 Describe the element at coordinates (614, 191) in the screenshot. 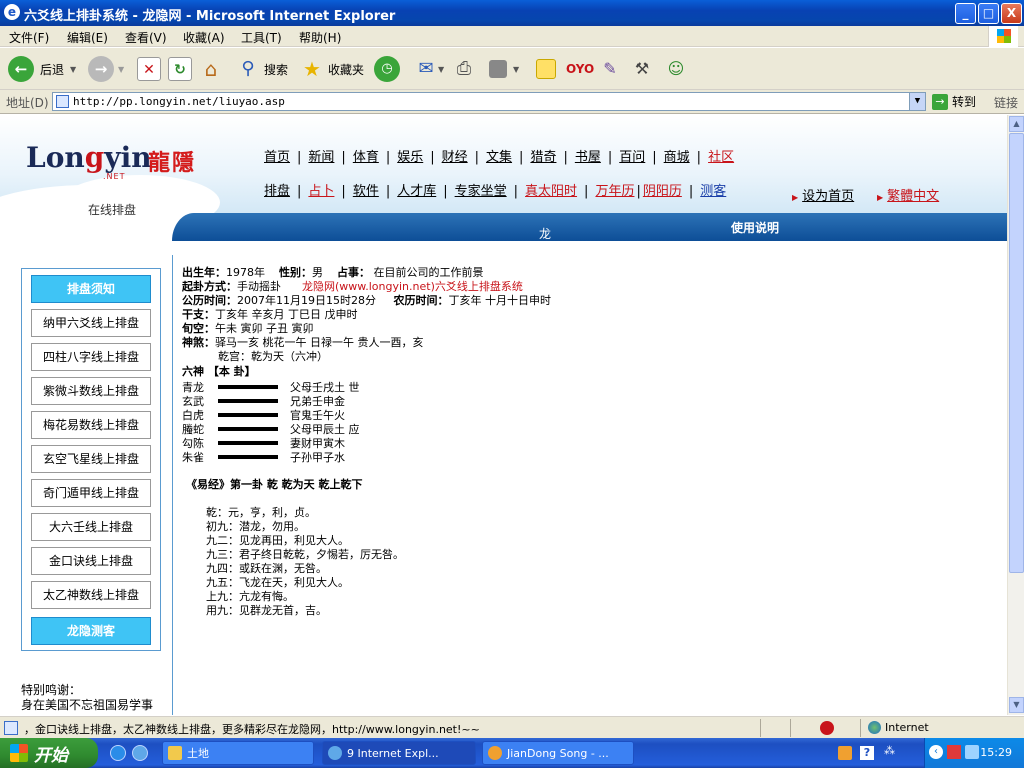

I see `nav-calendar: 万年历` at that location.